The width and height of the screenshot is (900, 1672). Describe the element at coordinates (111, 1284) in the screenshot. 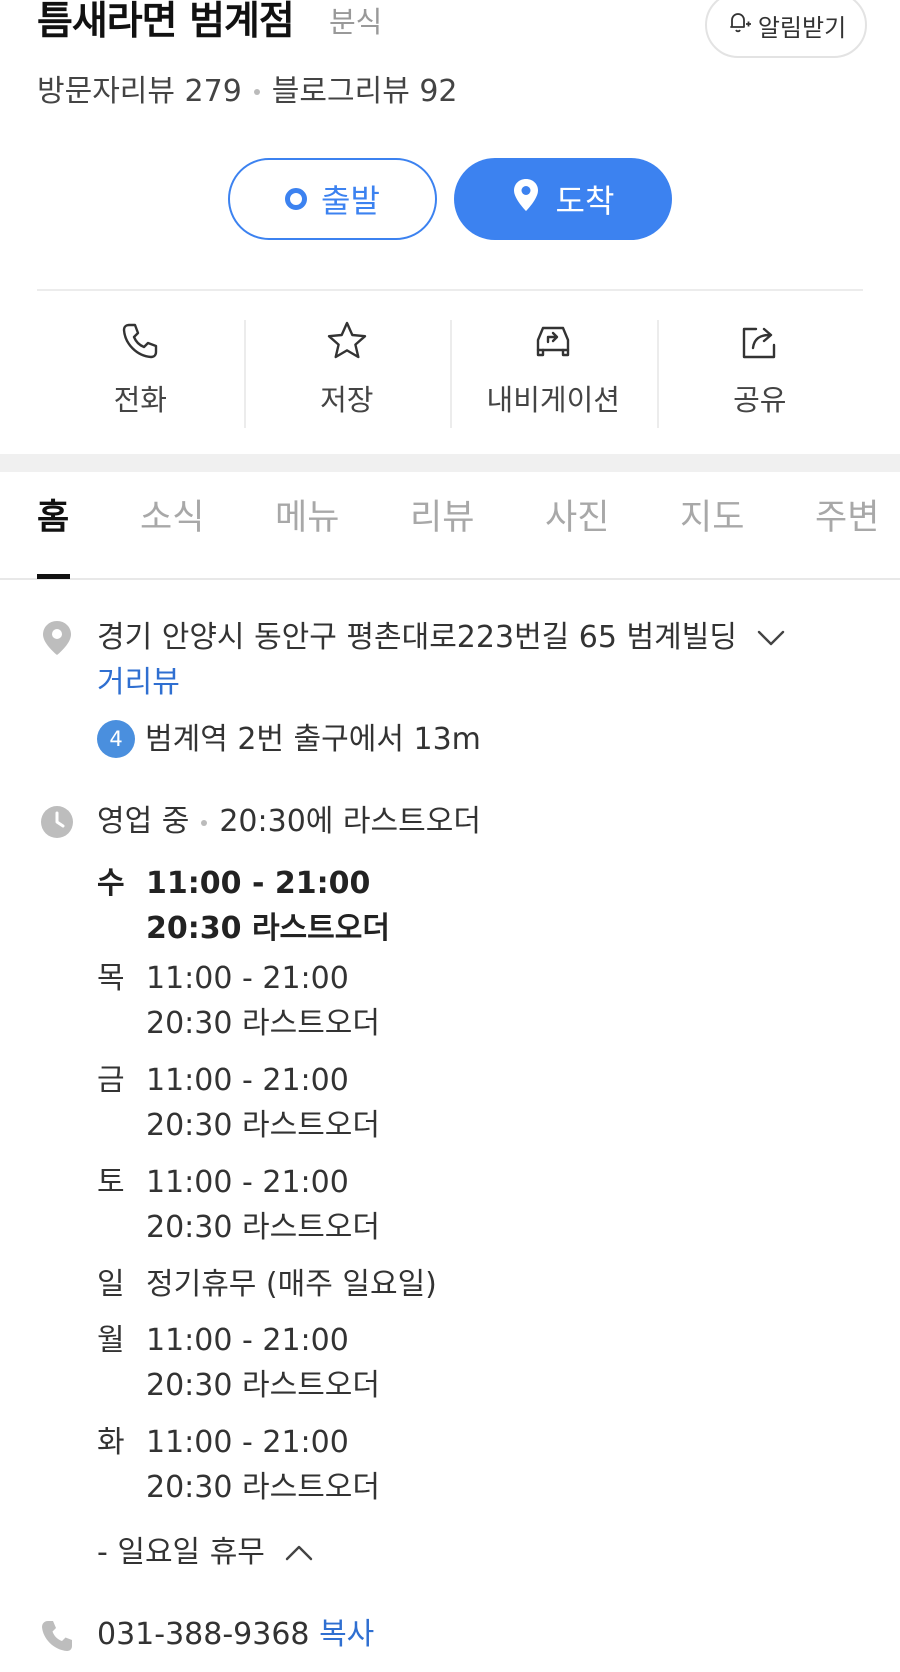

I see `day-label: 일` at that location.